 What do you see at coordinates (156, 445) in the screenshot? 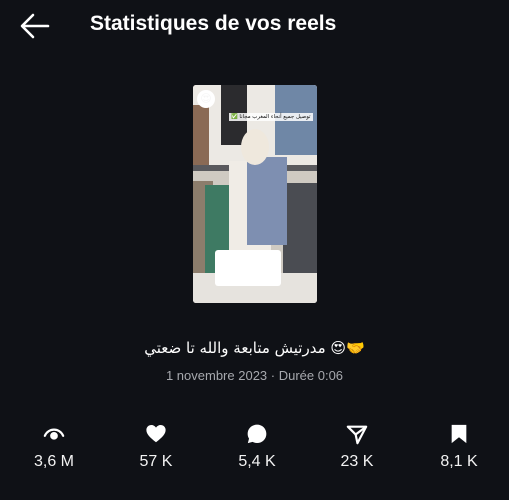
I see `stat-likes: 57 K` at bounding box center [156, 445].